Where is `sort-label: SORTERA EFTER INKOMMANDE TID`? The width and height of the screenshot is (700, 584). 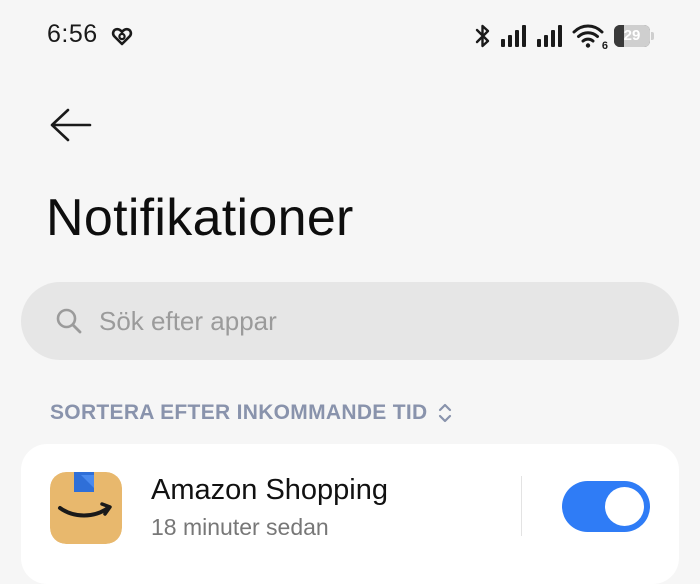 sort-label: SORTERA EFTER INKOMMANDE TID is located at coordinates (239, 412).